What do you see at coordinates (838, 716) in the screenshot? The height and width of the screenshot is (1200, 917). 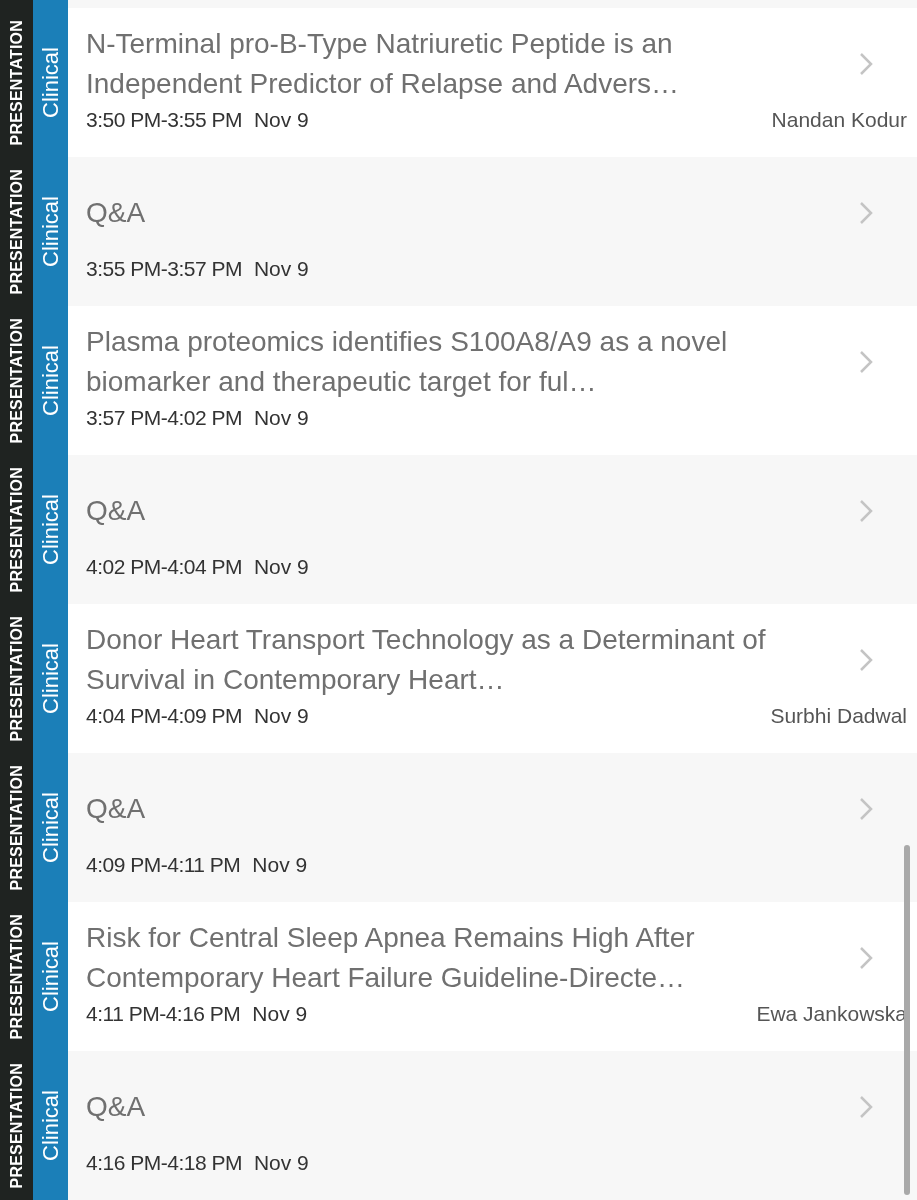 I see `speaker-name: Surbhi Dadwal` at bounding box center [838, 716].